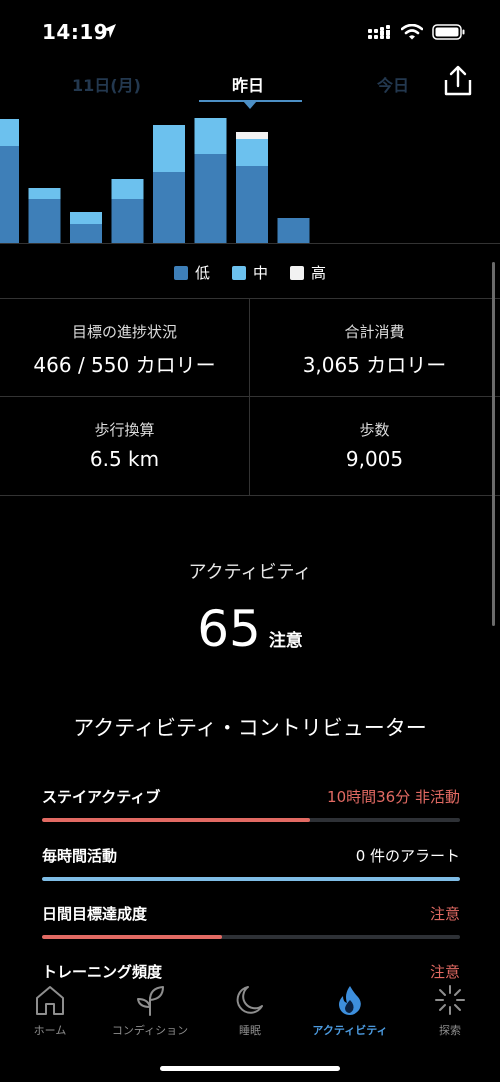 The width and height of the screenshot is (500, 1082). What do you see at coordinates (379, 32) in the screenshot?
I see `cellular-signal-icon` at bounding box center [379, 32].